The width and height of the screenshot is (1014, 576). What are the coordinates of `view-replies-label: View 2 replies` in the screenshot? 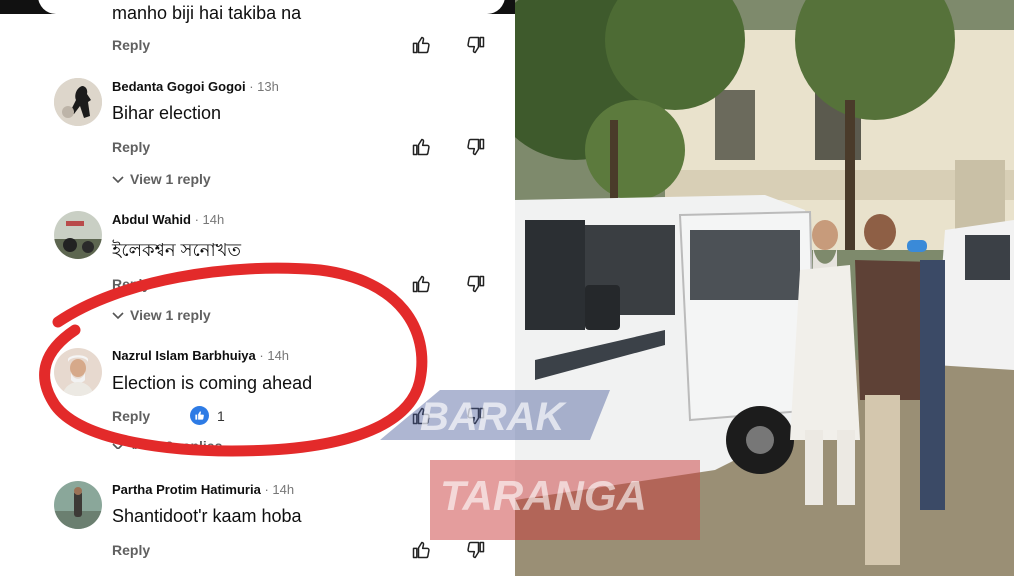 It's located at (176, 443).